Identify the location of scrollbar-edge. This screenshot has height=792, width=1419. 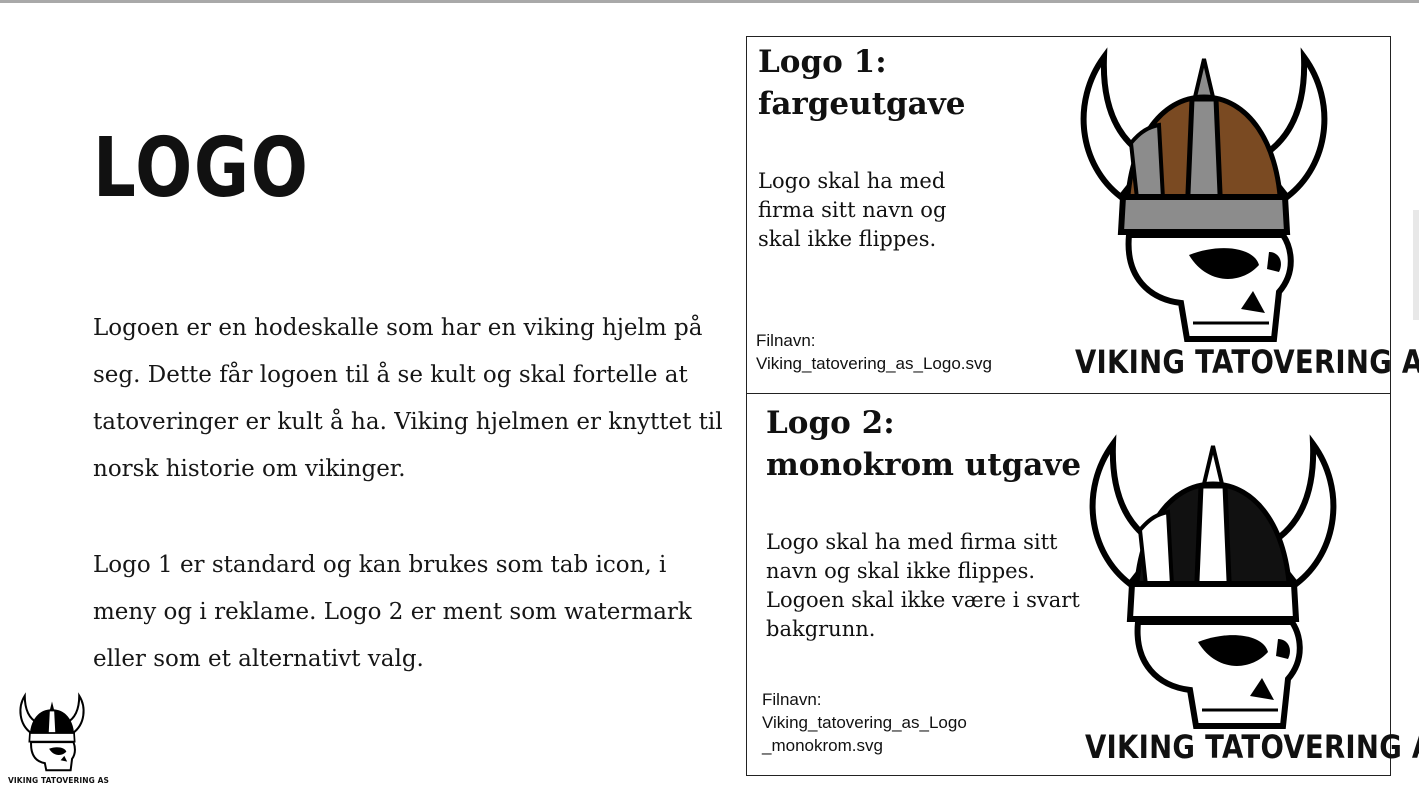
(1416, 265).